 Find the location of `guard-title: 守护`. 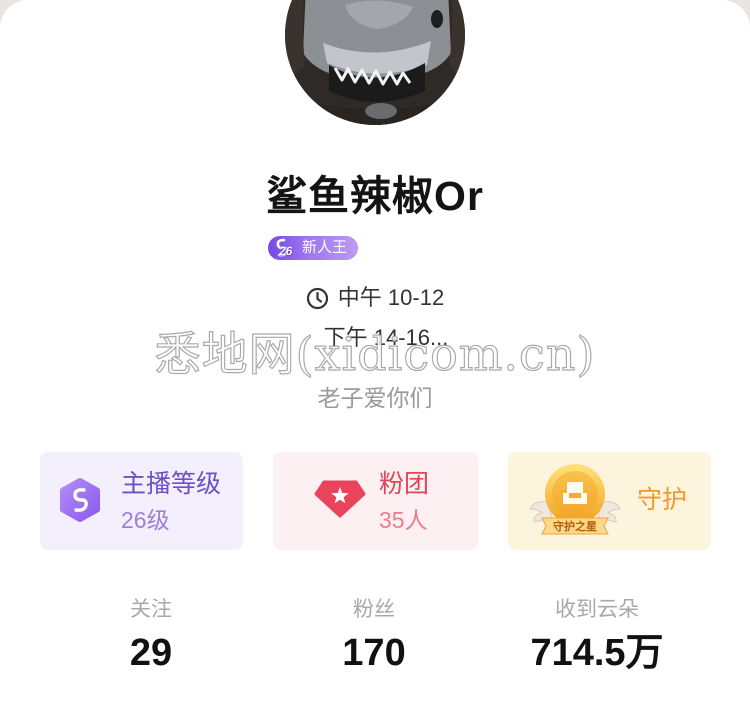

guard-title: 守护 is located at coordinates (662, 500).